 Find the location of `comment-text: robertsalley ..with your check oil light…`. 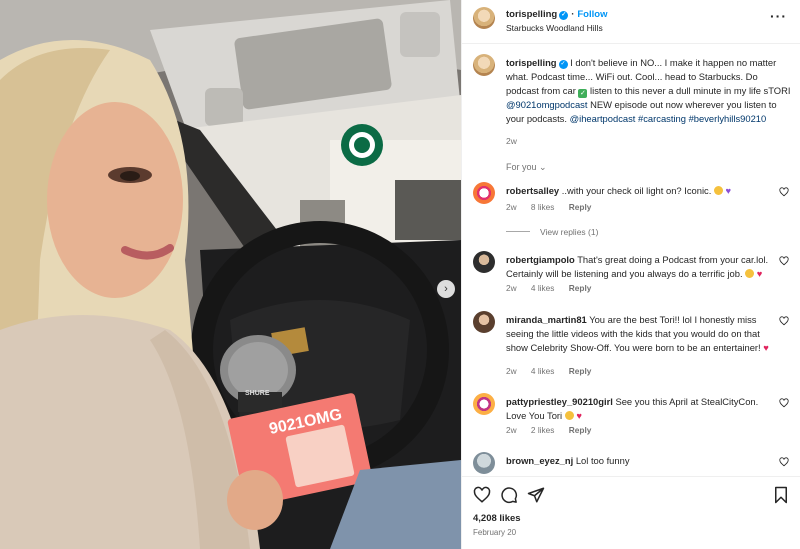

comment-text: robertsalley ..with your check oil light… is located at coordinates (641, 191).